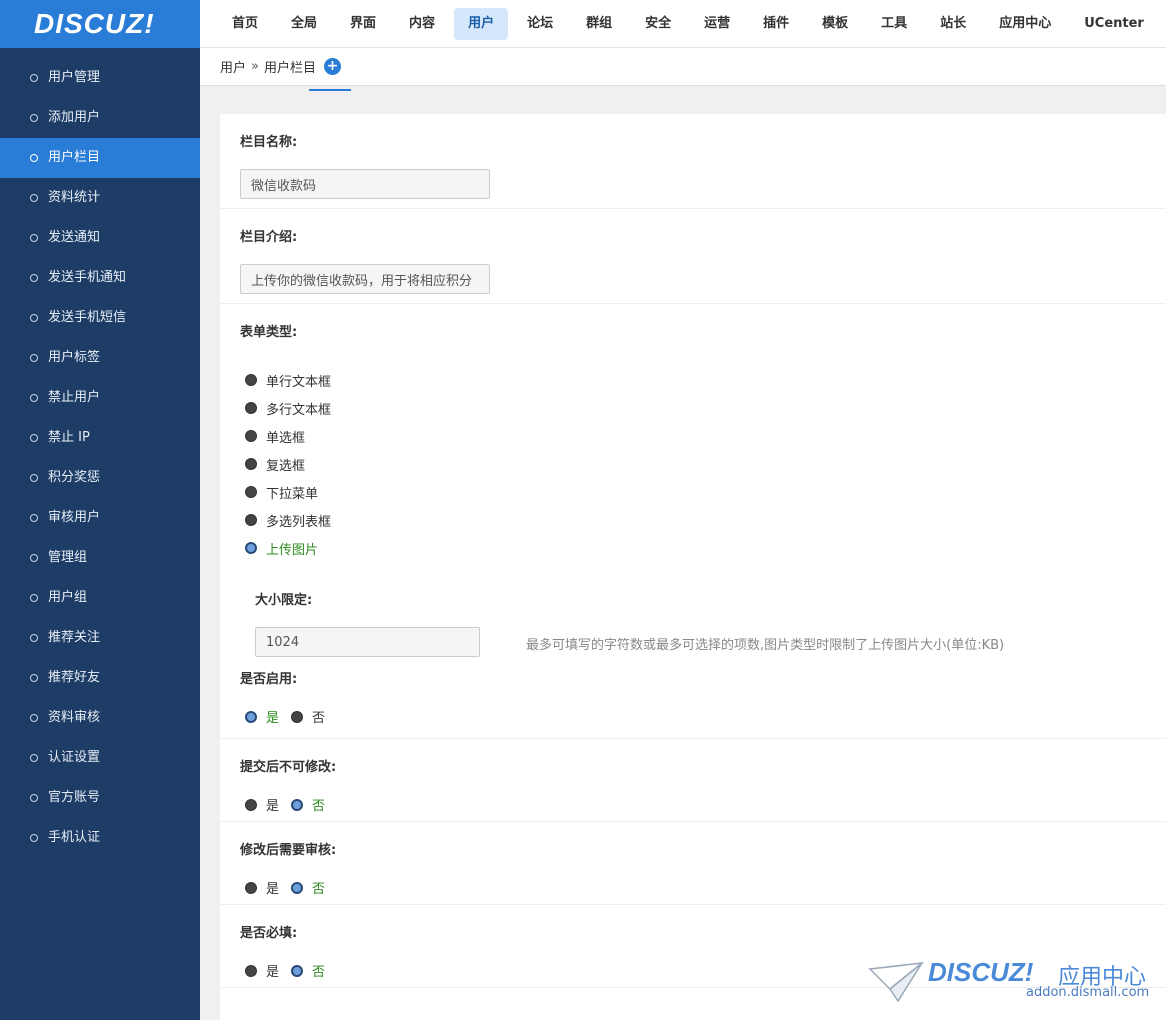 Image resolution: width=1166 pixels, height=1020 pixels. I want to click on sidebar-item: 推荐关注, so click(100, 638).